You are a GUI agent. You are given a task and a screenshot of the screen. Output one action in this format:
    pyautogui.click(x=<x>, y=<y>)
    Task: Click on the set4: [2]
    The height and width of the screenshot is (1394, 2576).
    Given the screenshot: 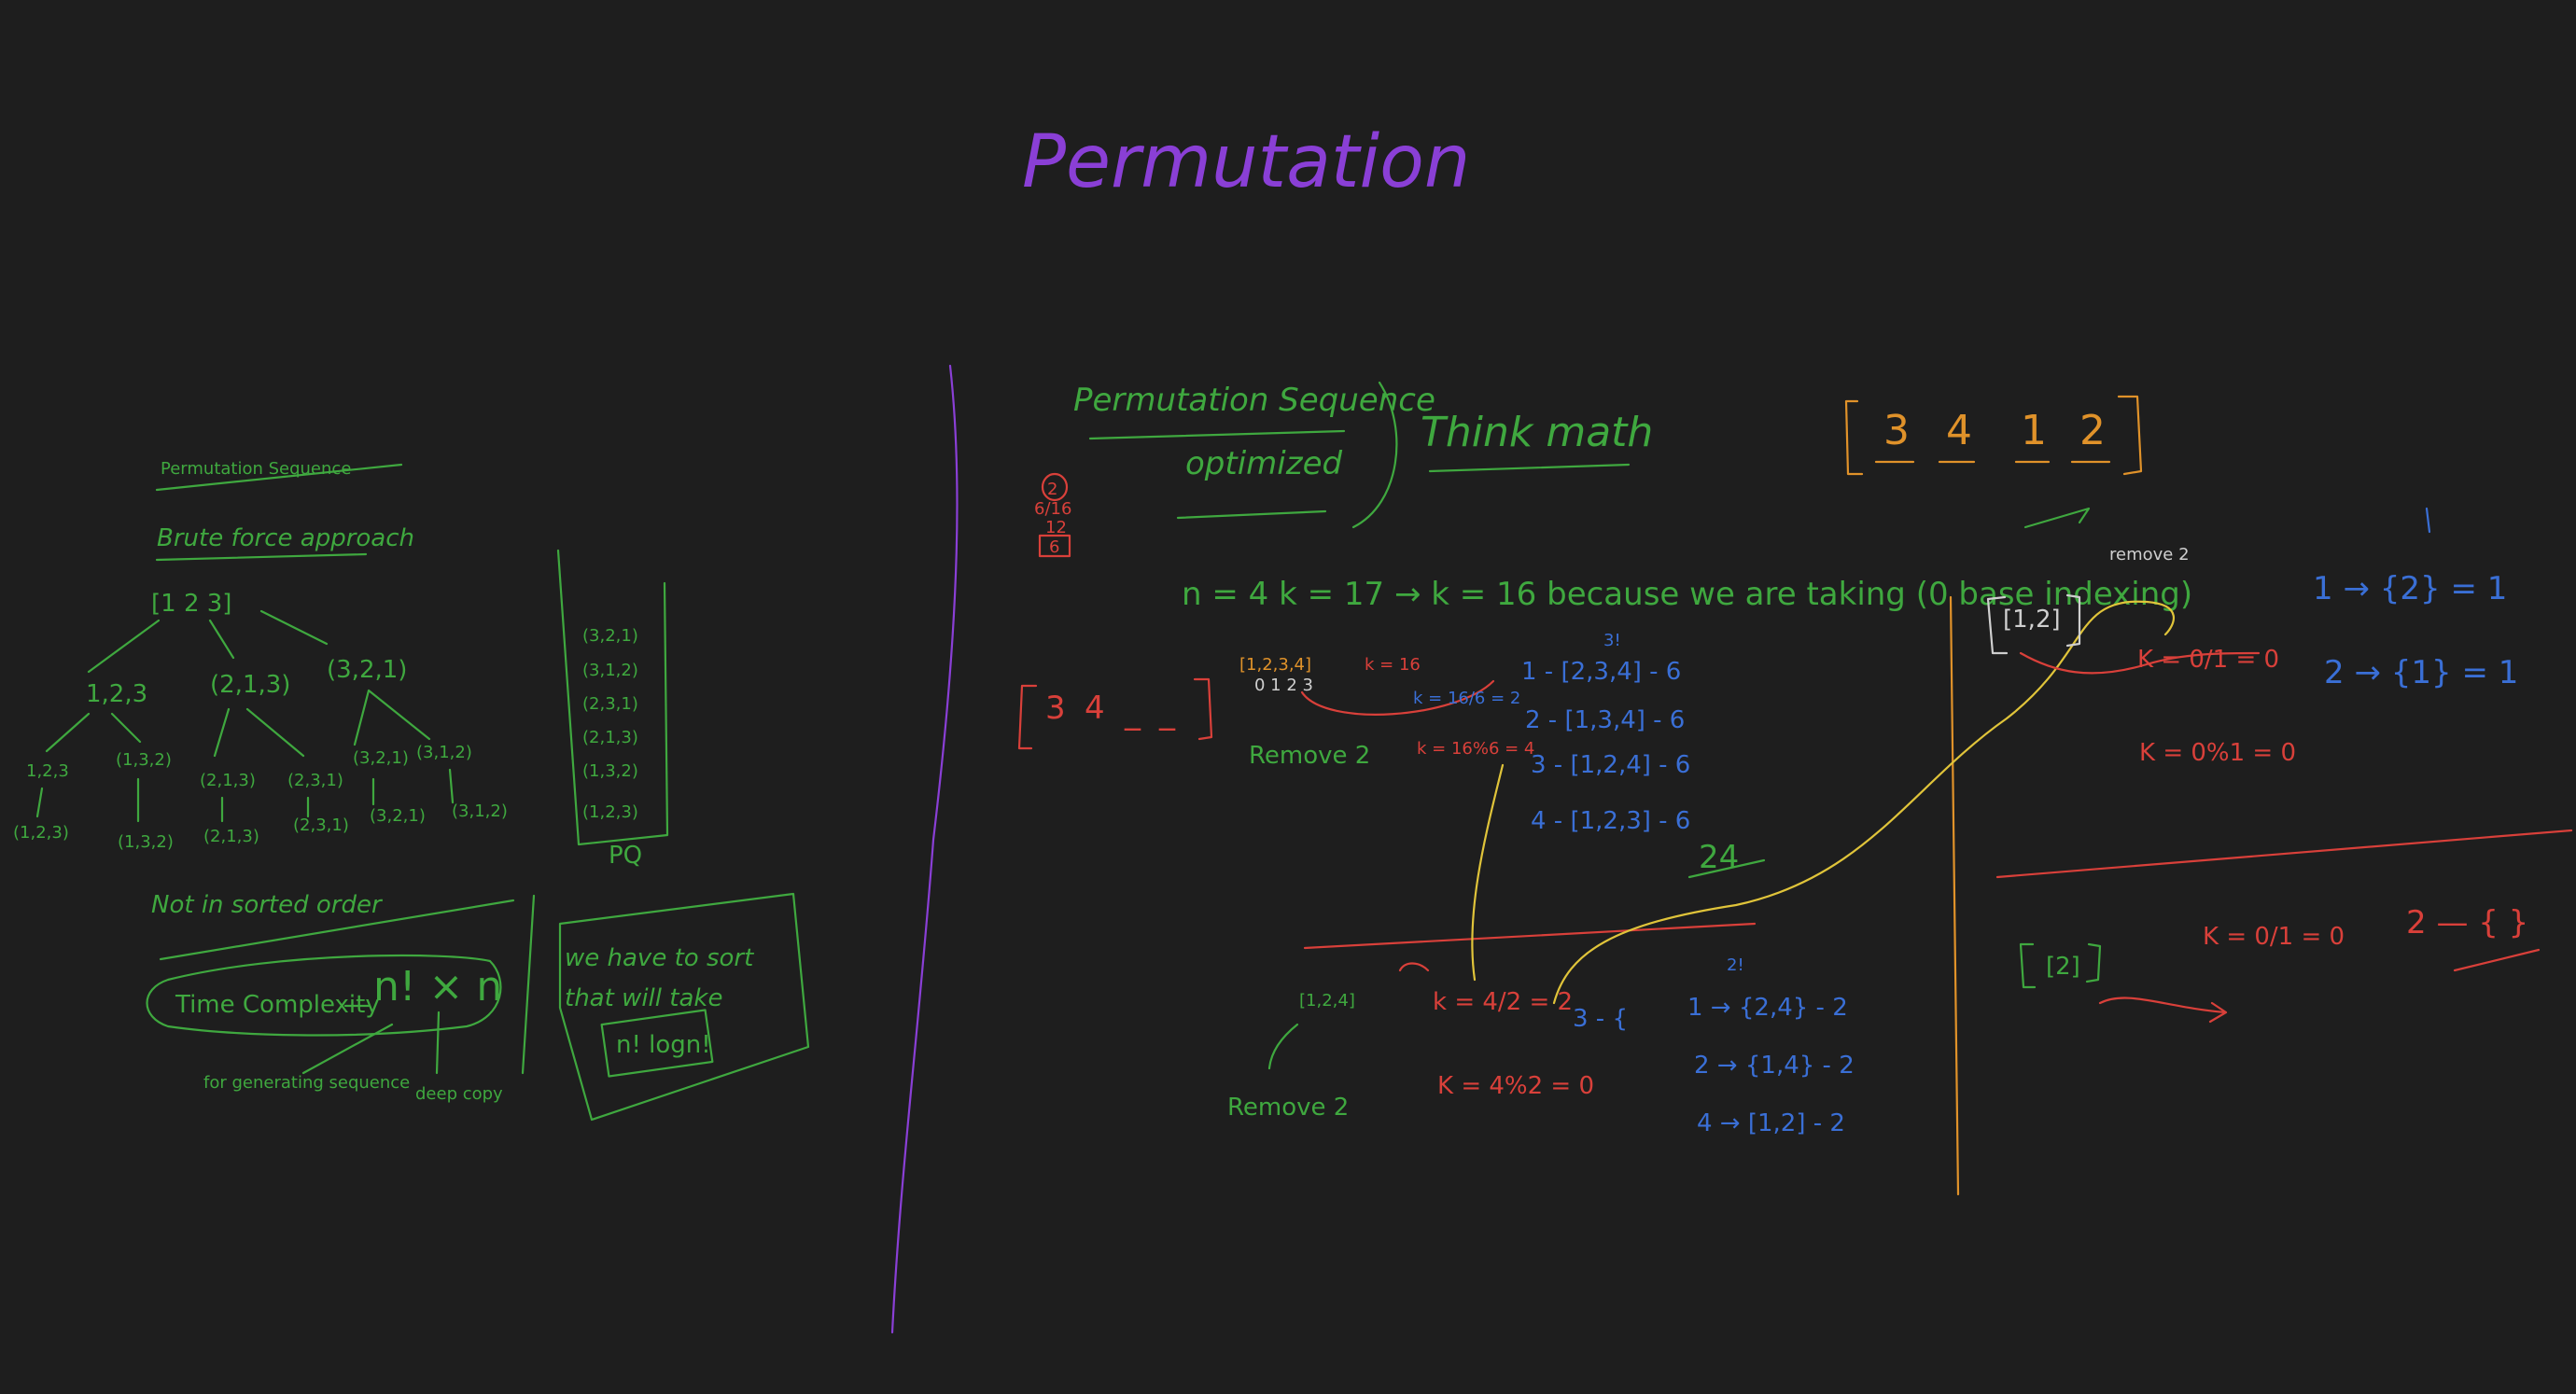 What is the action you would take?
    pyautogui.click(x=2063, y=967)
    